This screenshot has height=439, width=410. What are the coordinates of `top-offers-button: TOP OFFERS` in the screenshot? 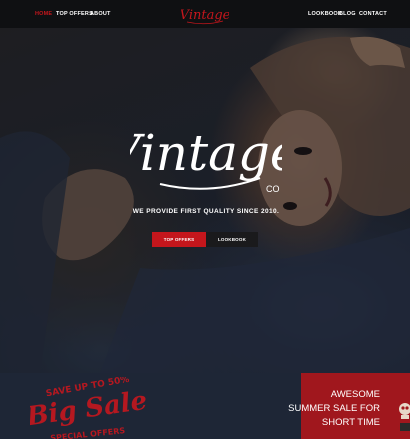 It's located at (179, 239).